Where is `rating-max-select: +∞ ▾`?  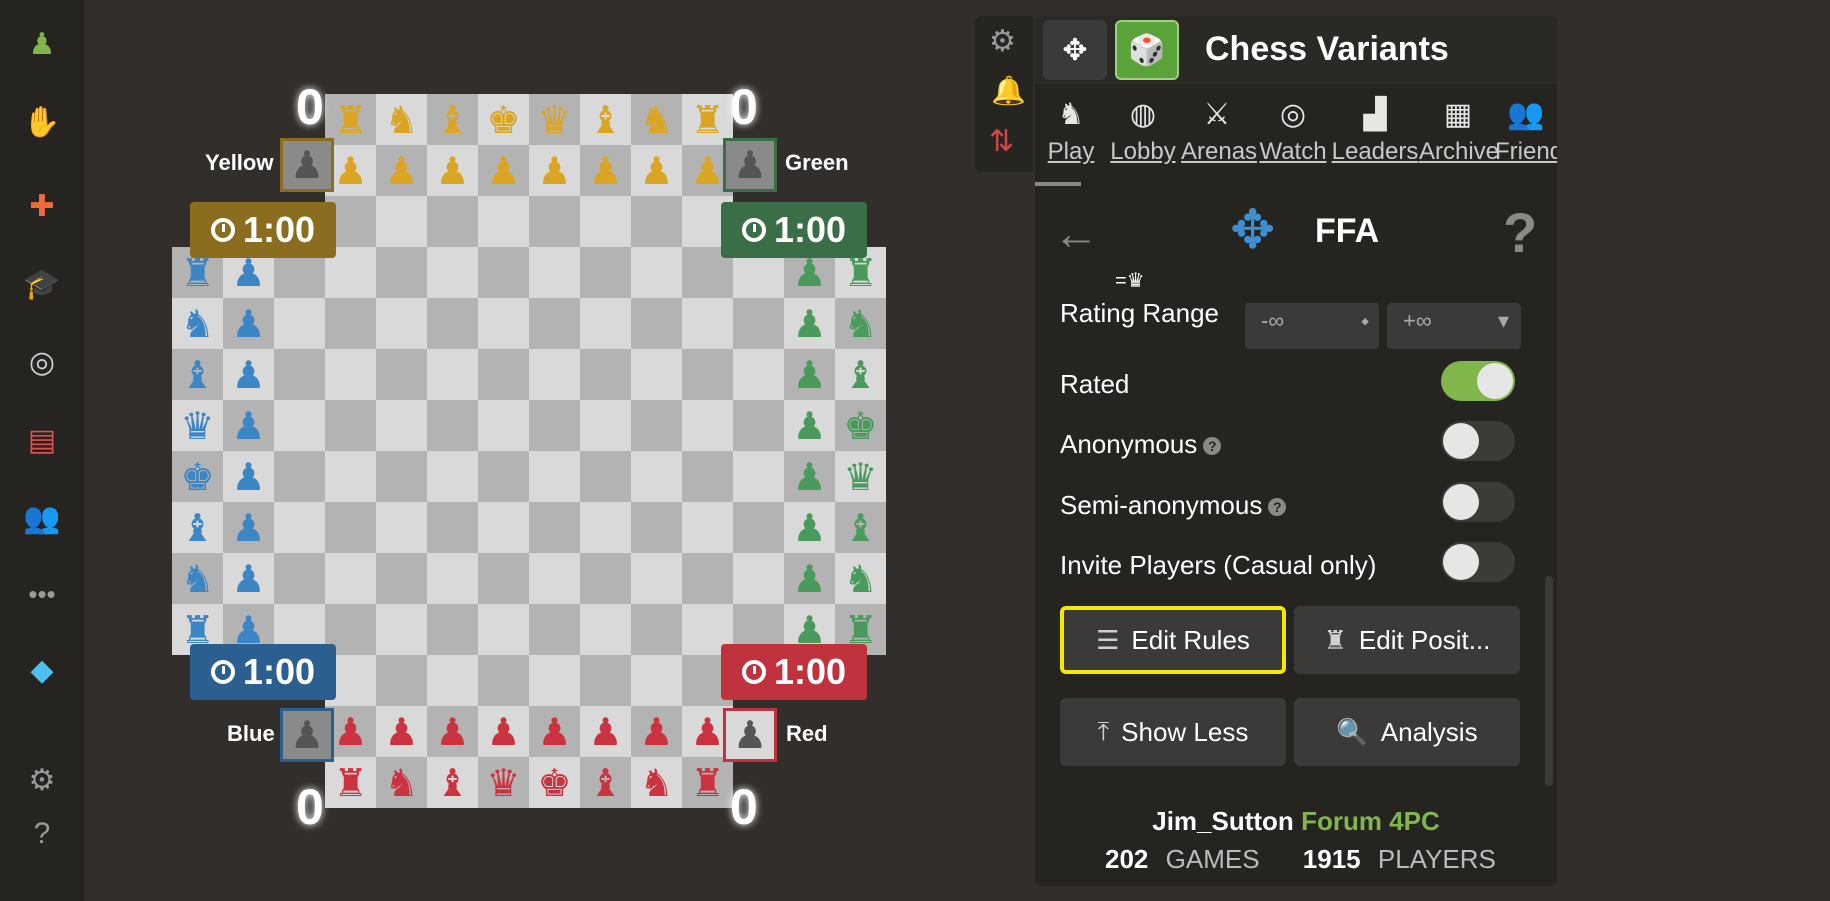
rating-max-select: +∞ ▾ is located at coordinates (1454, 326).